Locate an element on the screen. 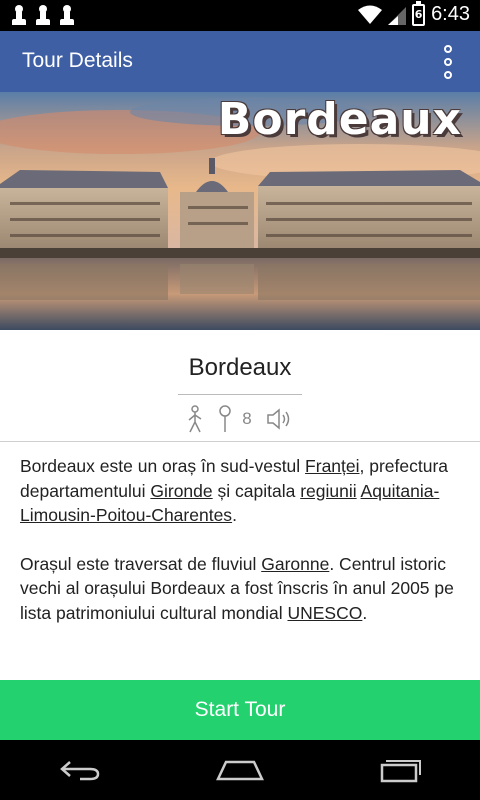  link-regiunii: regiunii is located at coordinates (328, 491).